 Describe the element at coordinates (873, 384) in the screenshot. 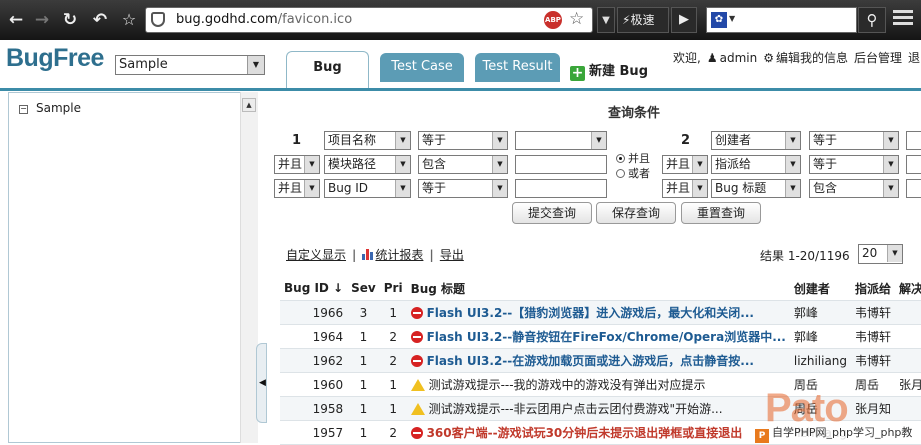

I see `cell-assignee: 周岳` at that location.